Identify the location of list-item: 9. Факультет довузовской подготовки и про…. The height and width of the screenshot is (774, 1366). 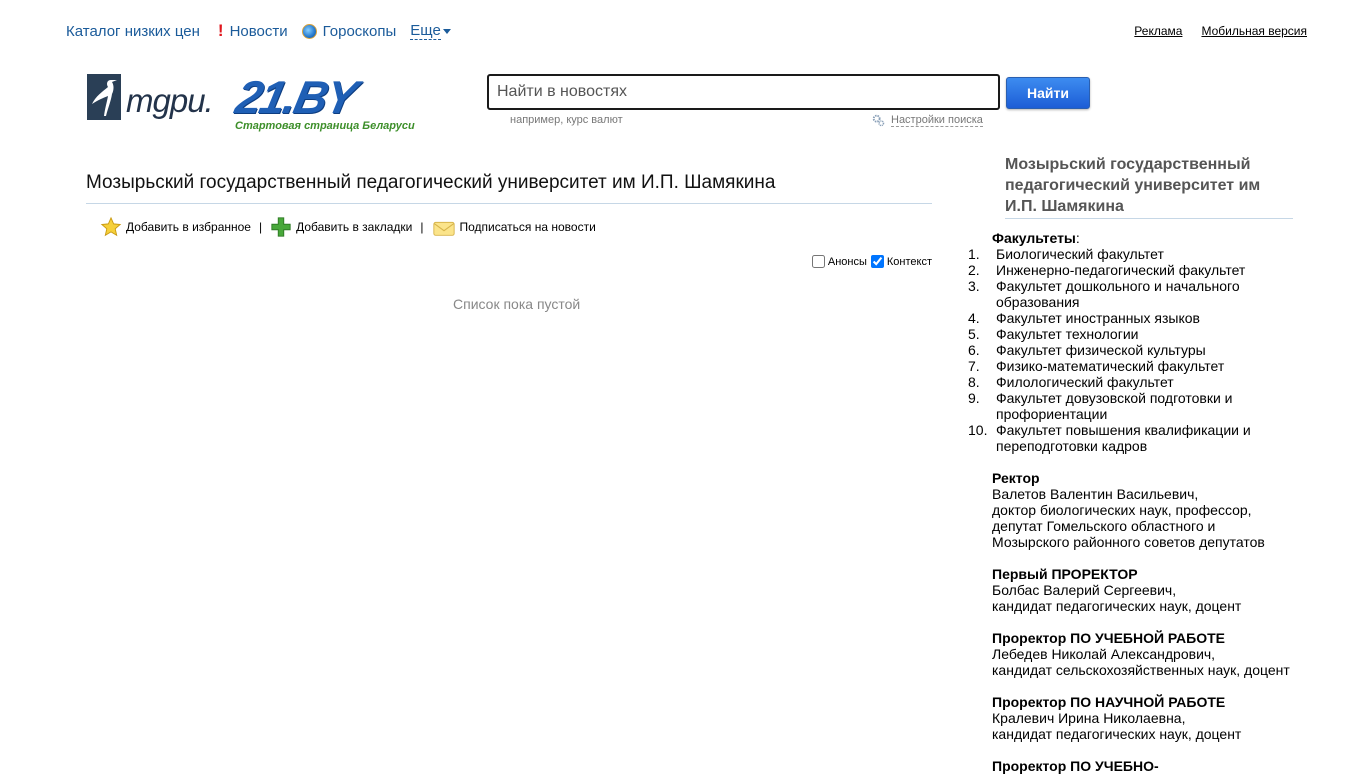
(1100, 406).